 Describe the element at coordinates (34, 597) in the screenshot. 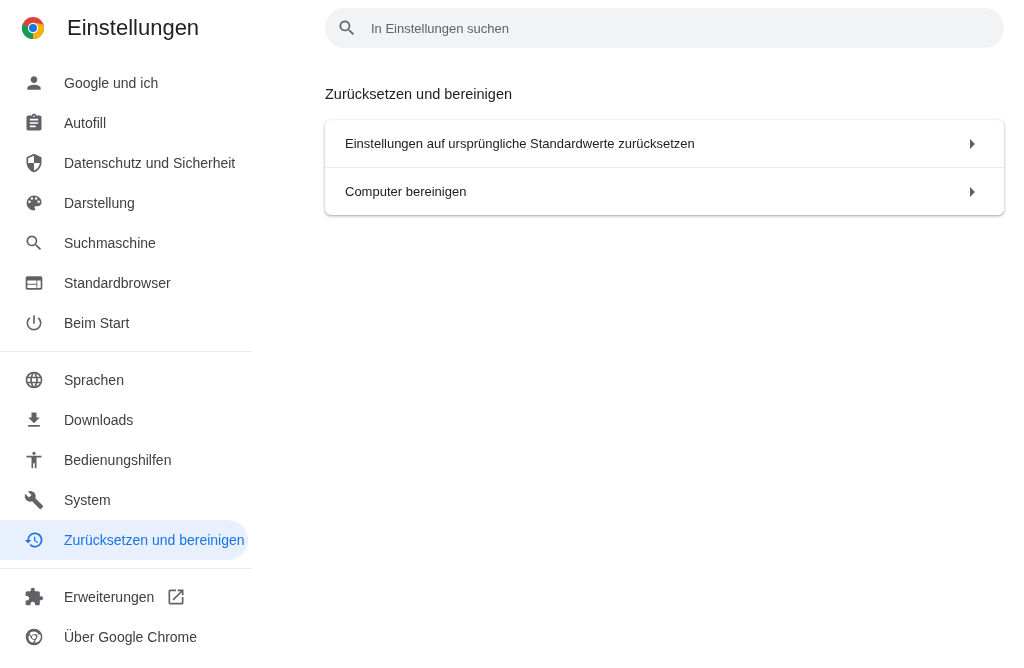

I see `puzzle-icon` at that location.